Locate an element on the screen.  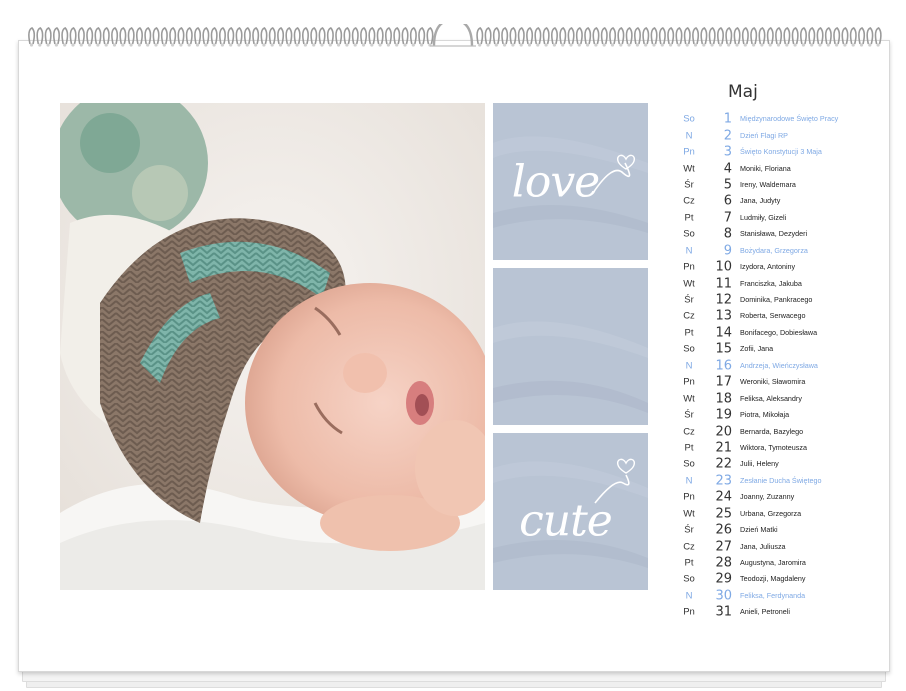
name-day-text: Izydora, Antoniny is located at coordinates (768, 267).